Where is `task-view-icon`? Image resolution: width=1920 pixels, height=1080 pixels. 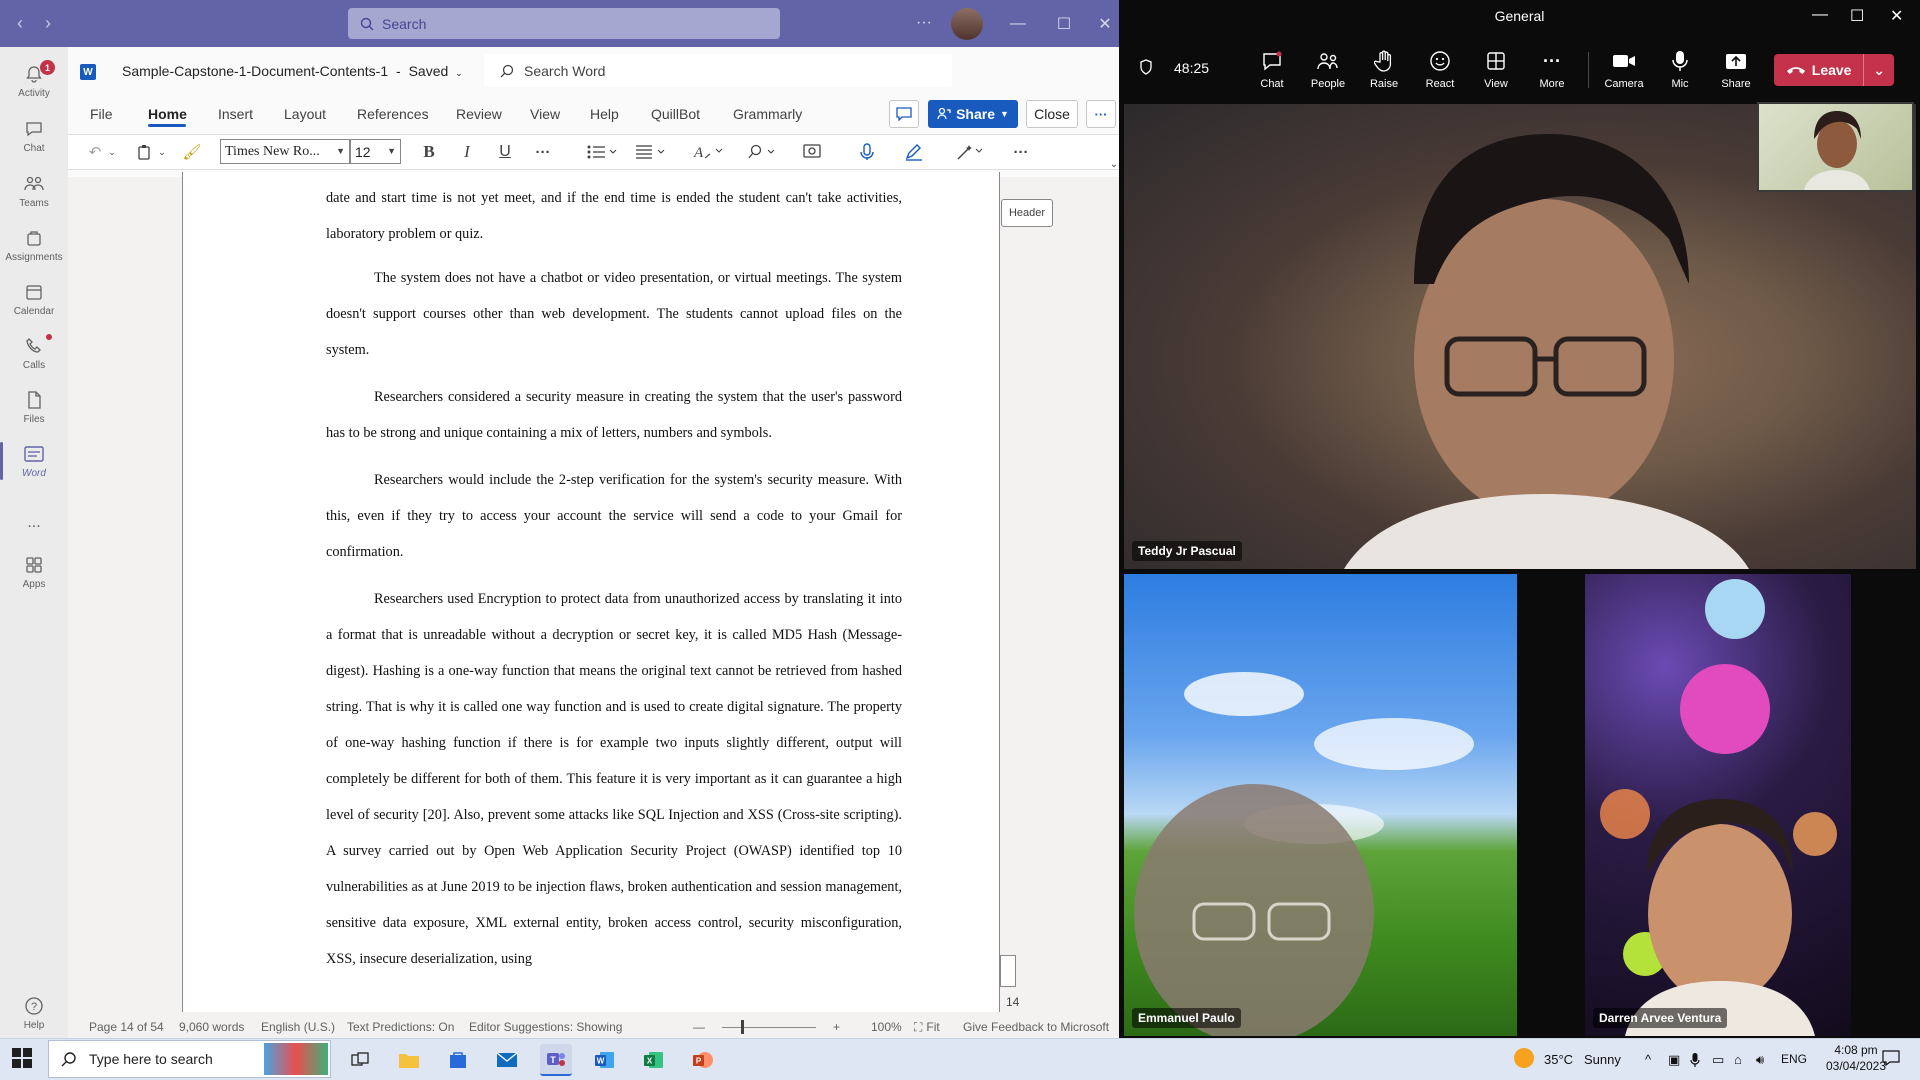 task-view-icon is located at coordinates (360, 1060).